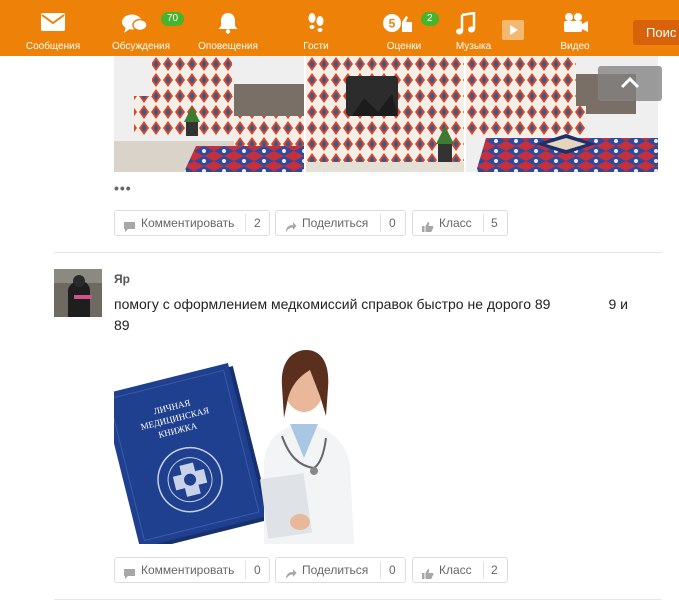 This screenshot has height=614, width=679. I want to click on post-text-line2: 89, so click(122, 325).